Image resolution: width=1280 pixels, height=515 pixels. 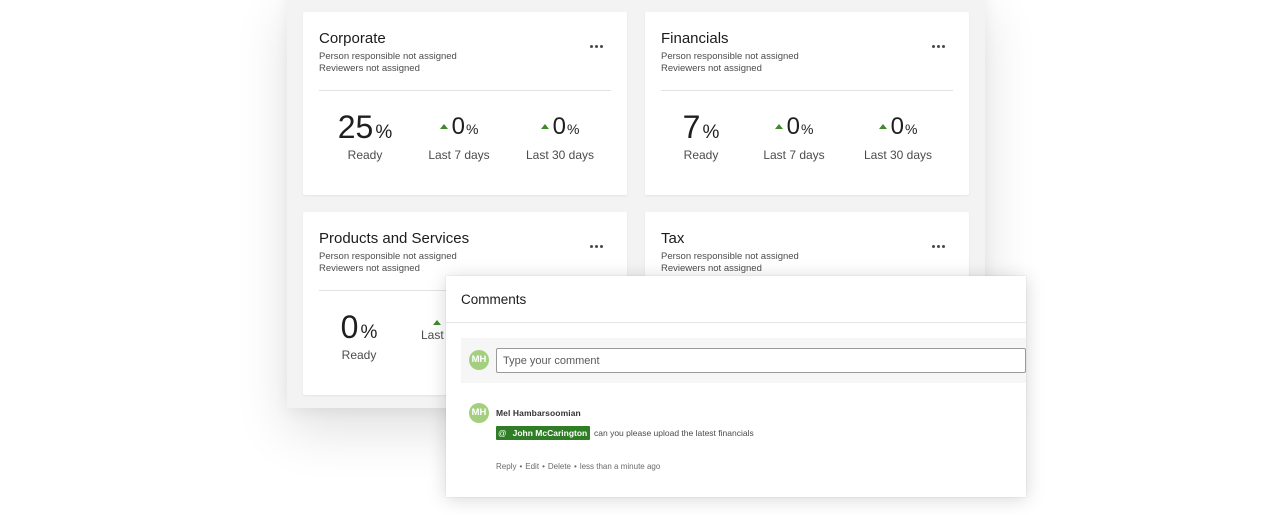 I want to click on card-title: Corporate, so click(x=352, y=38).